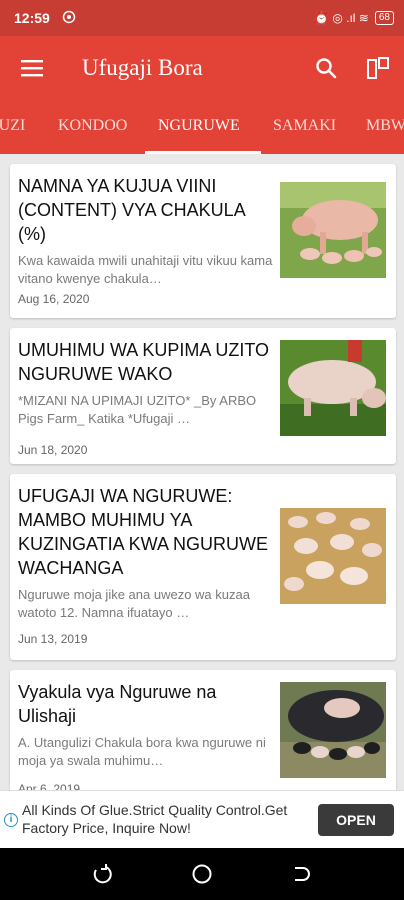 This screenshot has width=404, height=900. What do you see at coordinates (384, 18) in the screenshot?
I see `battery-icon: 68` at bounding box center [384, 18].